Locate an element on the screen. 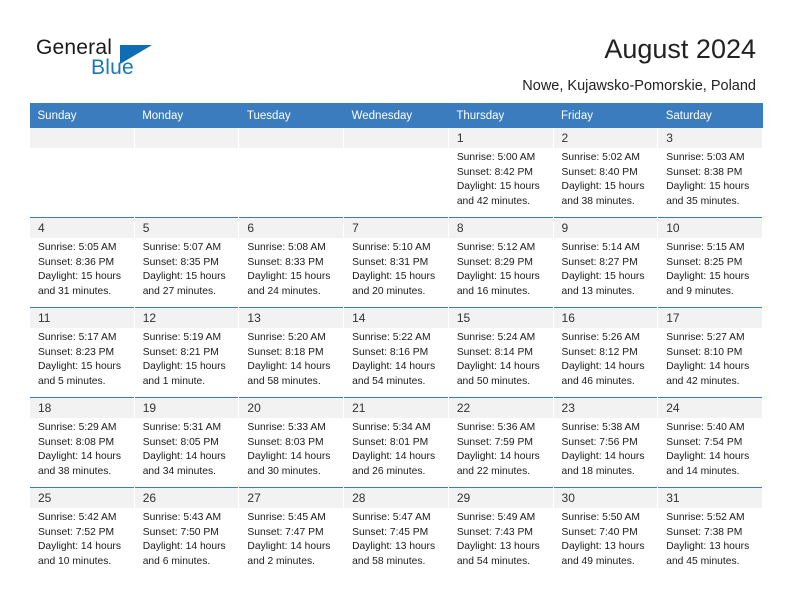 This screenshot has width=792, height=612. sunrise-text: Sunrise: 5:31 AM is located at coordinates (182, 427).